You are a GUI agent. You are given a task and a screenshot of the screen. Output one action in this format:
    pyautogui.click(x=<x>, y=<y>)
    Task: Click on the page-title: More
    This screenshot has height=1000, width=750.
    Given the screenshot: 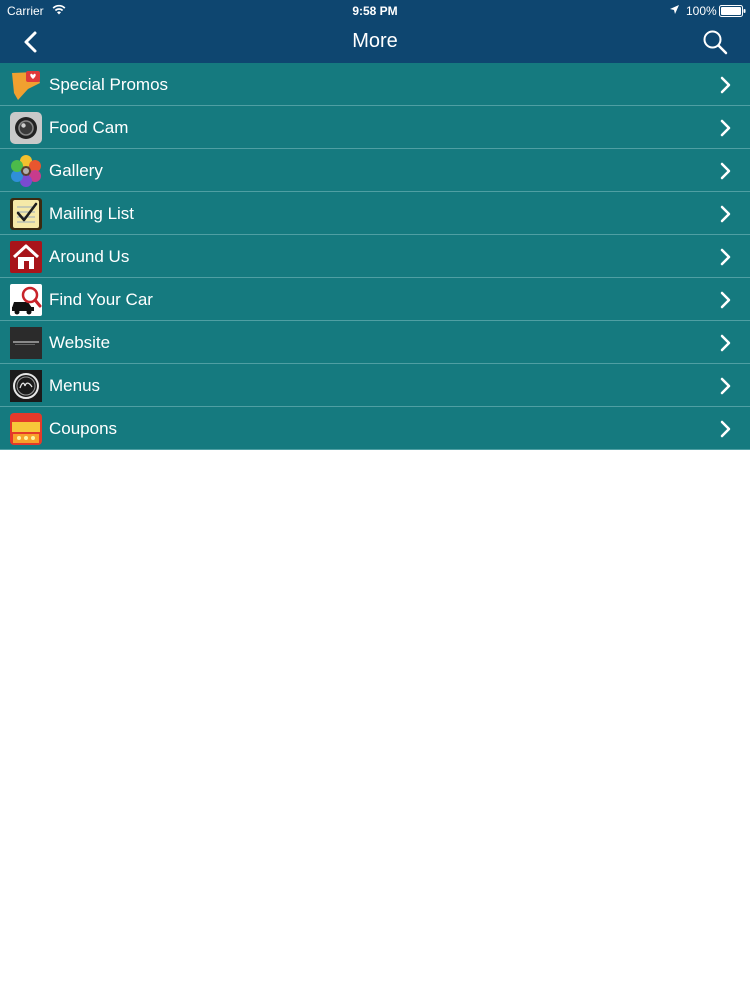 What is the action you would take?
    pyautogui.click(x=375, y=41)
    